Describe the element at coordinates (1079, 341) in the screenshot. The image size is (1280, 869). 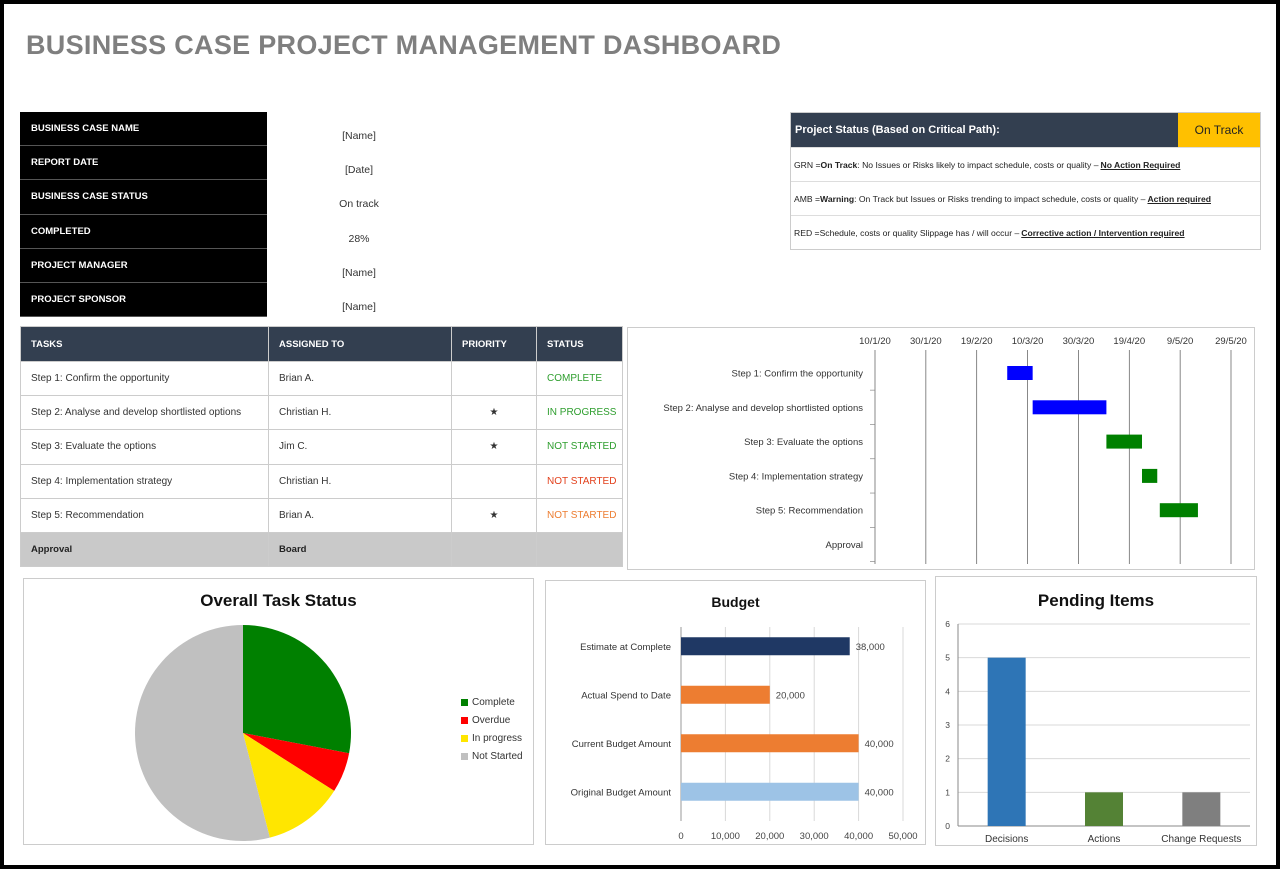
I see `gantt-x-tick: 30/3/20` at that location.